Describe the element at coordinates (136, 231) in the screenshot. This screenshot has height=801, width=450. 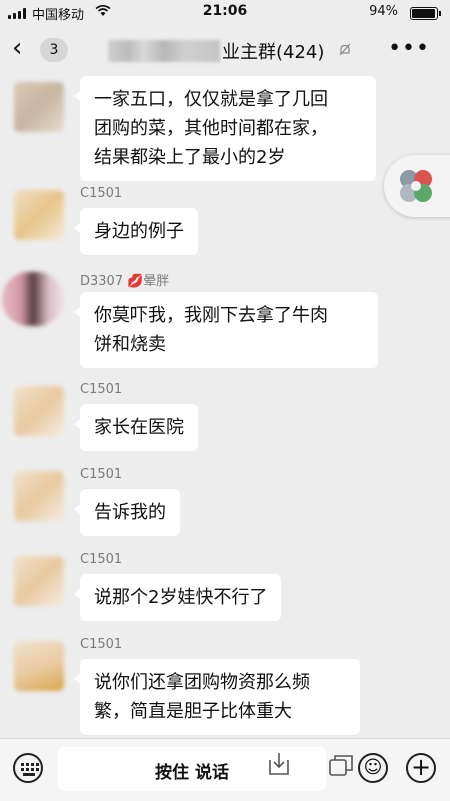
I see `message-bubble: 身边的例子` at that location.